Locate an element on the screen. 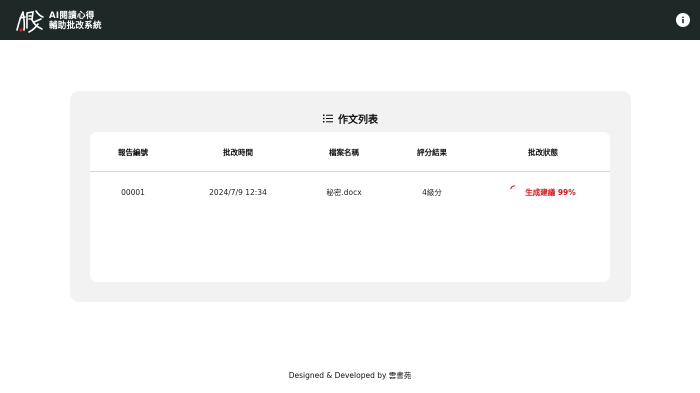  table-header: 報告編號 批改時間 檔案名稱 評分結果 批改狀態 is located at coordinates (350, 152).